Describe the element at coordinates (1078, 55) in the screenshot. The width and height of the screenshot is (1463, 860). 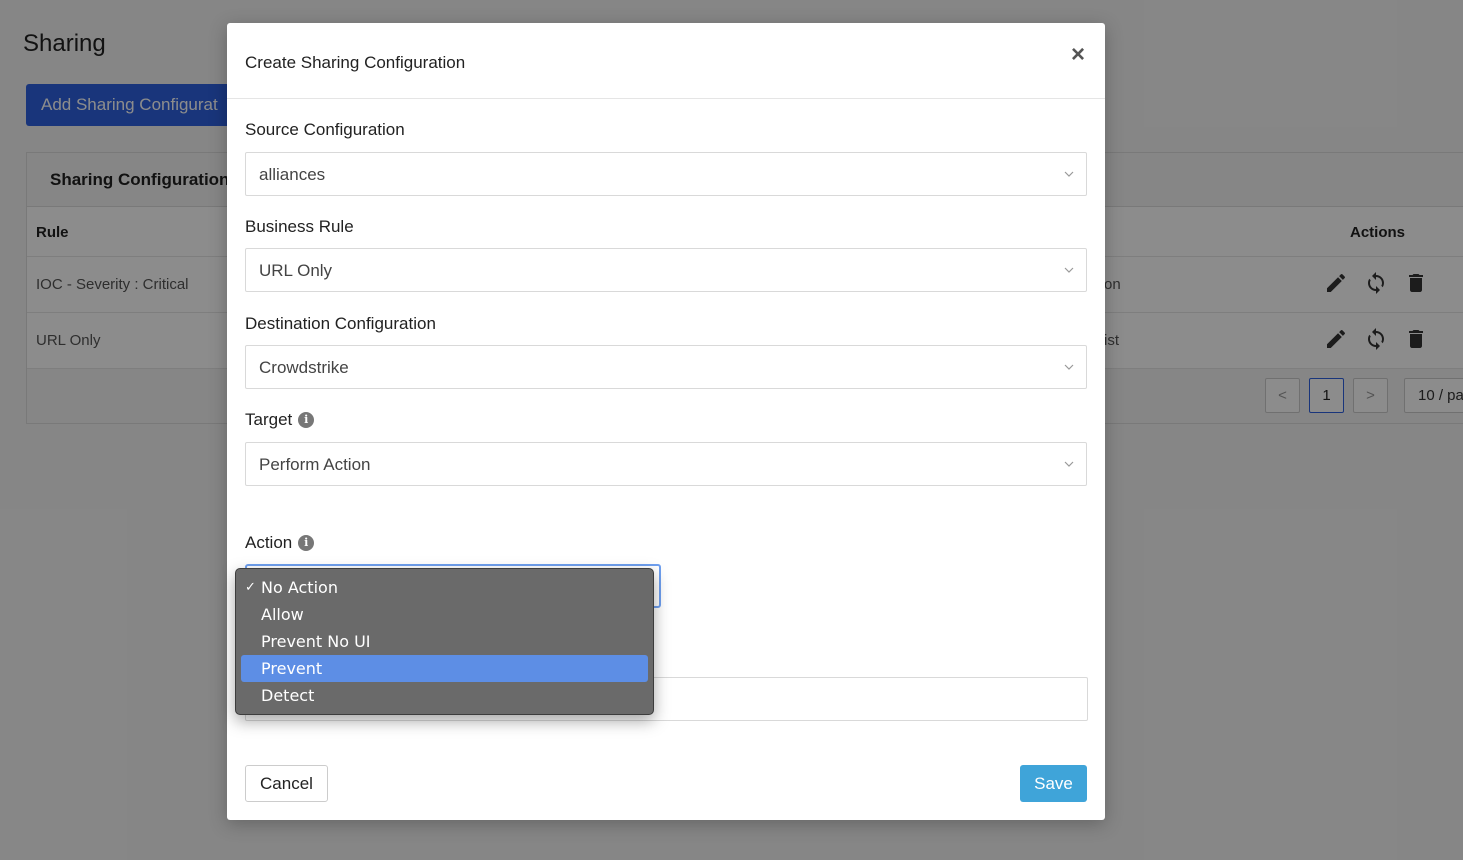
I see `close-icon: ×` at that location.